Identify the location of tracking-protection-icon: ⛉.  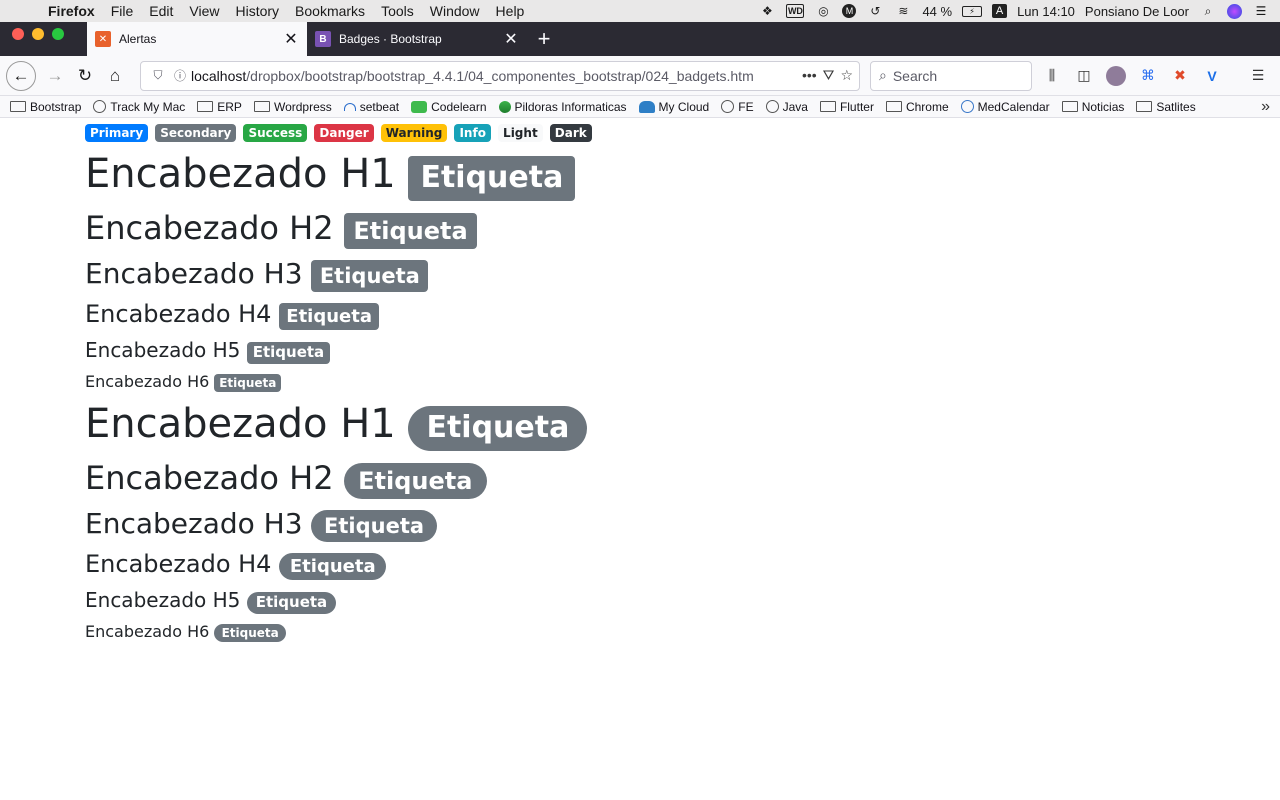
(158, 75).